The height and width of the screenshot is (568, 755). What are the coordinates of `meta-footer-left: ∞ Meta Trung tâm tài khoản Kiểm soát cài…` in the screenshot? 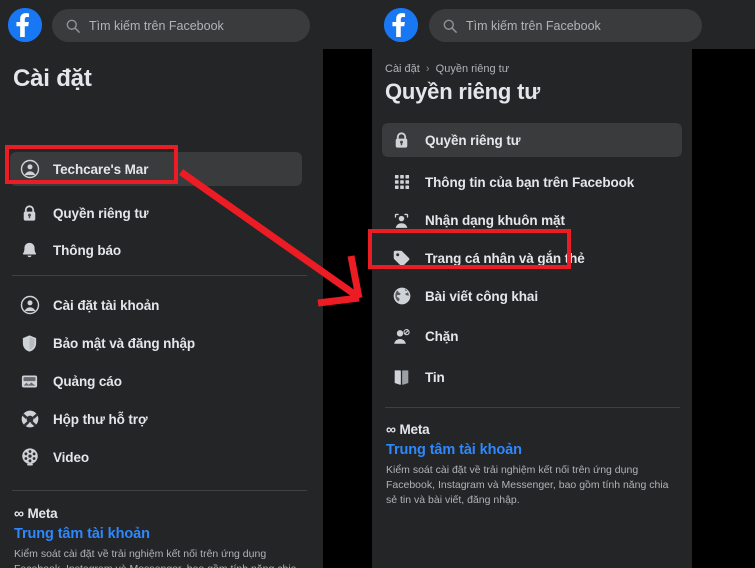 It's located at (159, 536).